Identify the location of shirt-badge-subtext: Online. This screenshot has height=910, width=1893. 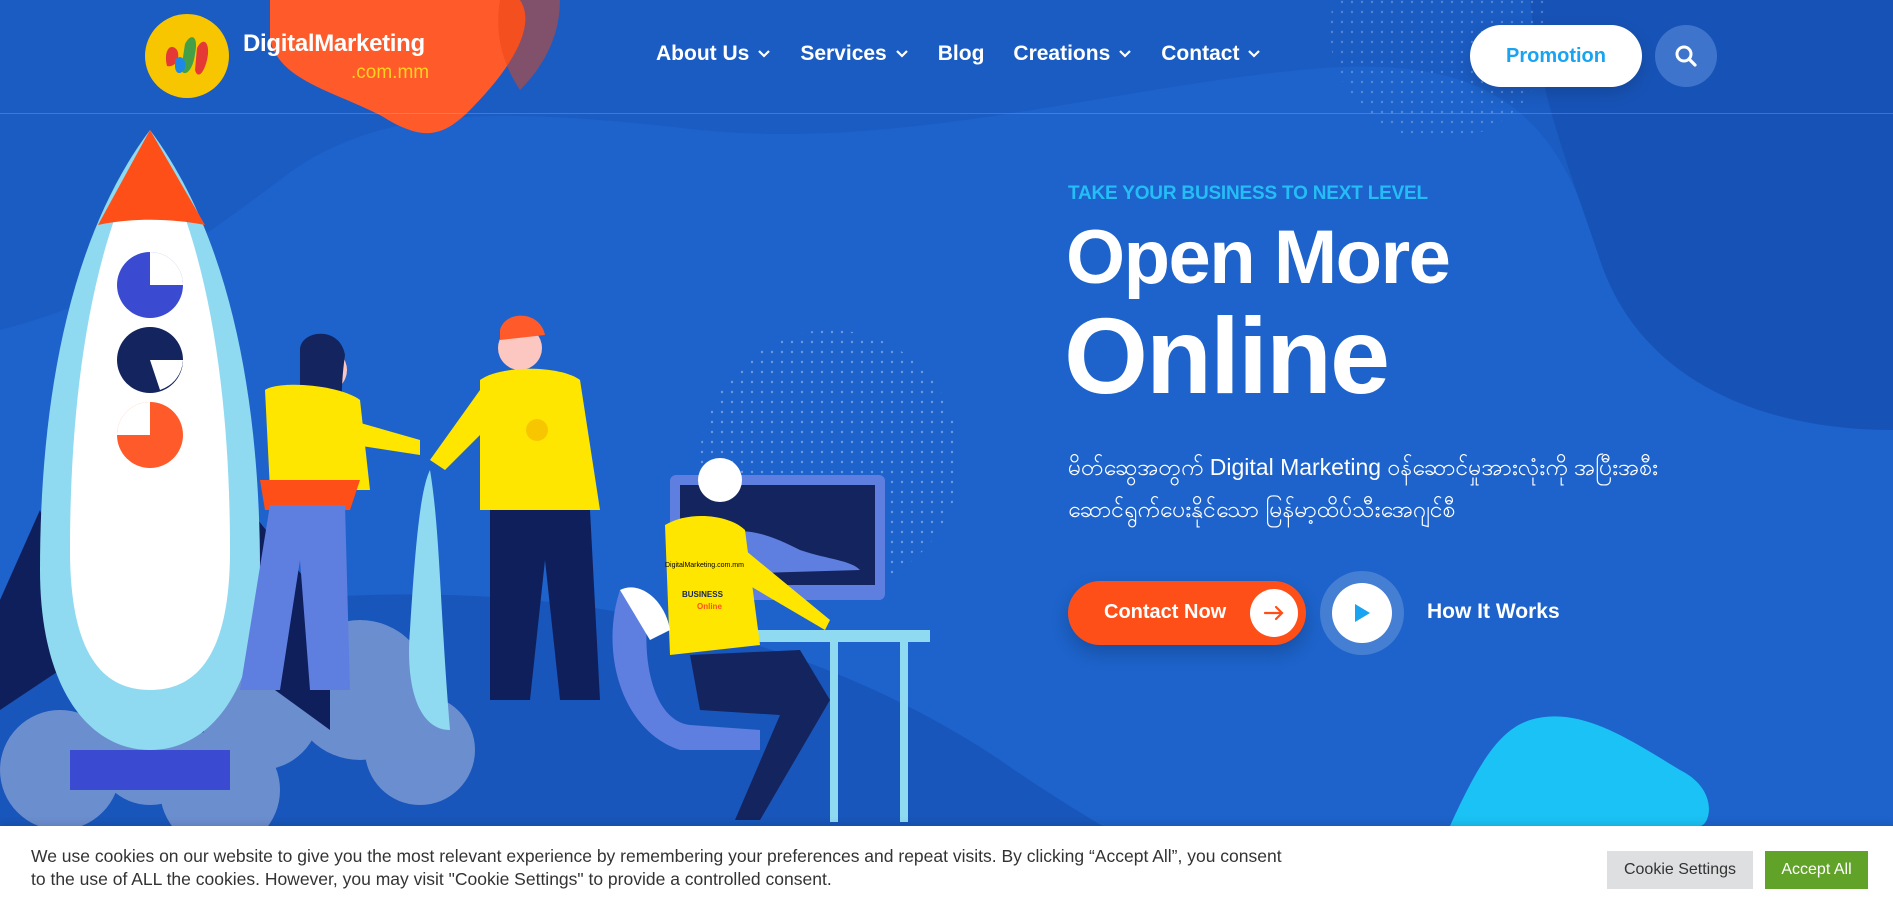
(709, 606).